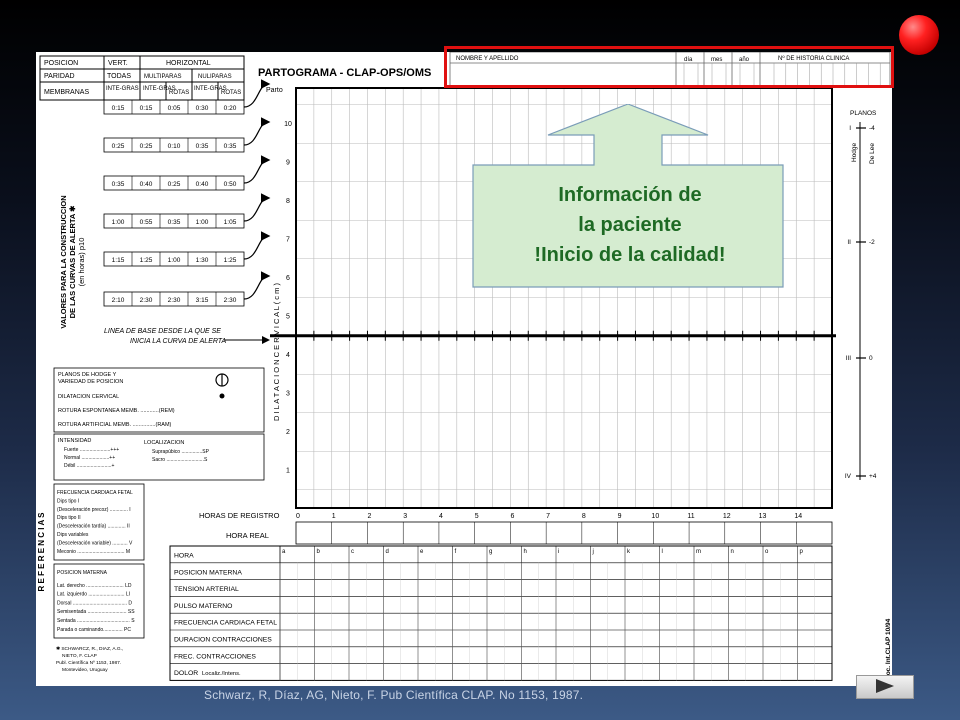  I want to click on red-record-dot-icon, so click(919, 35).